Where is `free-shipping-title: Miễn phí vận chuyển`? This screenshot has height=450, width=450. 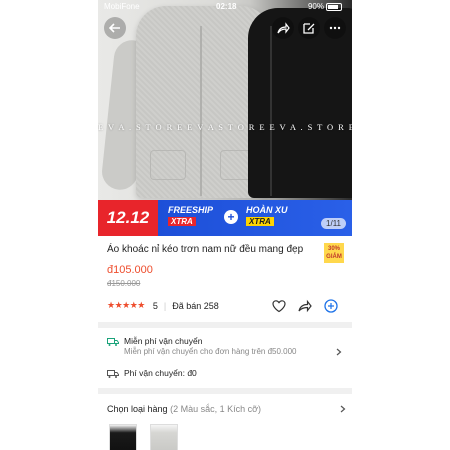
free-shipping-title: Miễn phí vận chuyển is located at coordinates (163, 341).